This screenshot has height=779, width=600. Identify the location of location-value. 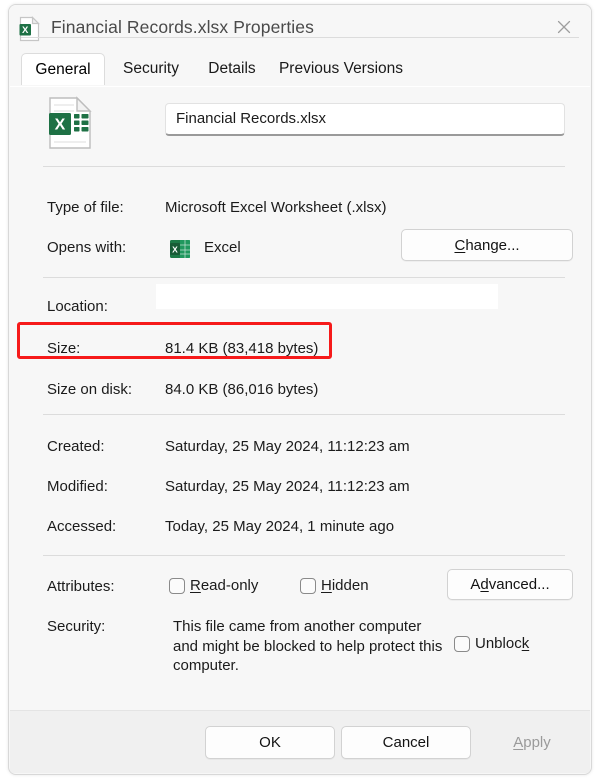
(327, 296).